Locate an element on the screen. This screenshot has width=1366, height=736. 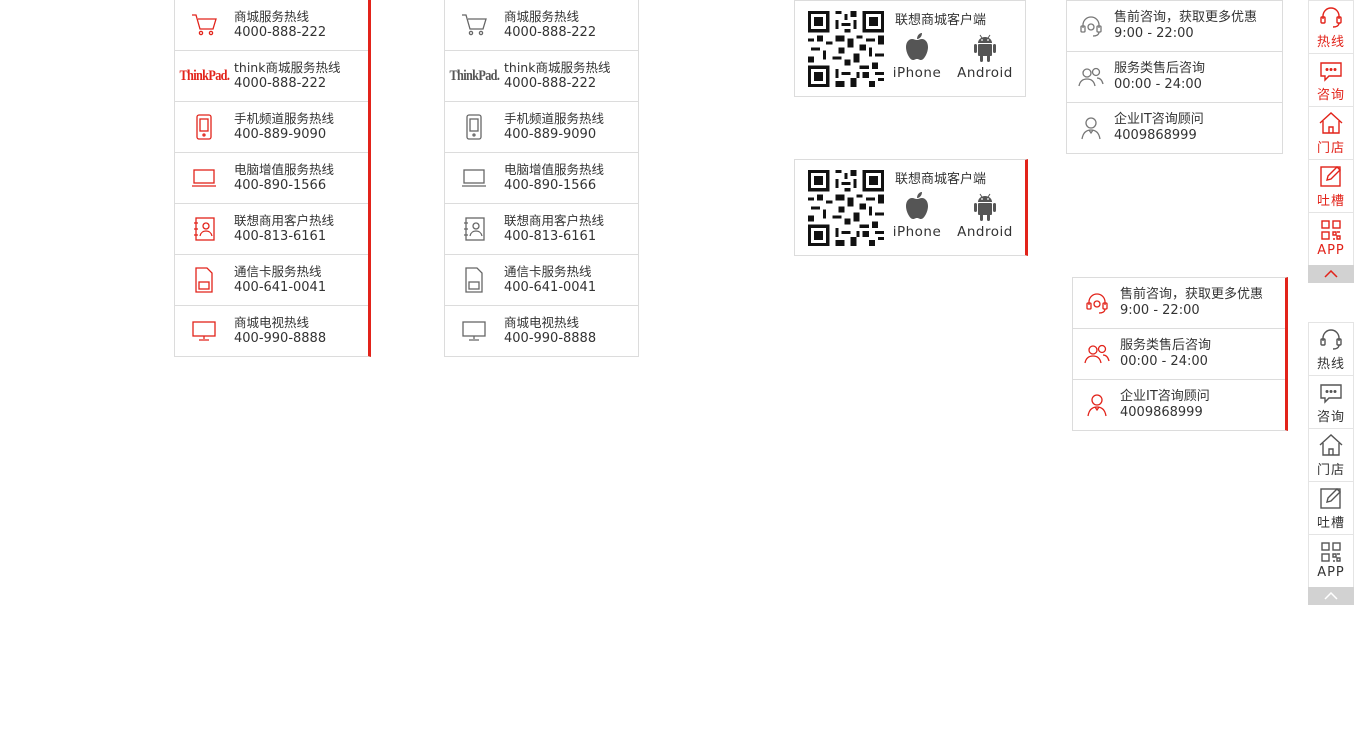
chevron-up-icon is located at coordinates (1331, 274).